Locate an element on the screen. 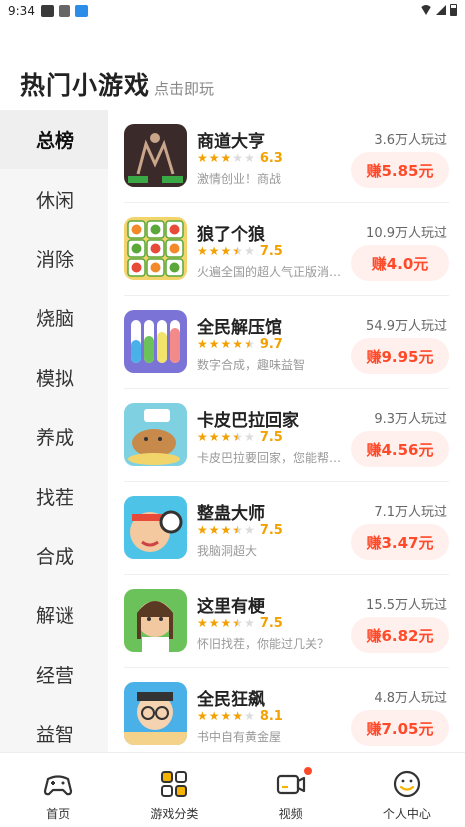  game-description: 火遍全国的超人气正版消除游戏 is located at coordinates (273, 272).